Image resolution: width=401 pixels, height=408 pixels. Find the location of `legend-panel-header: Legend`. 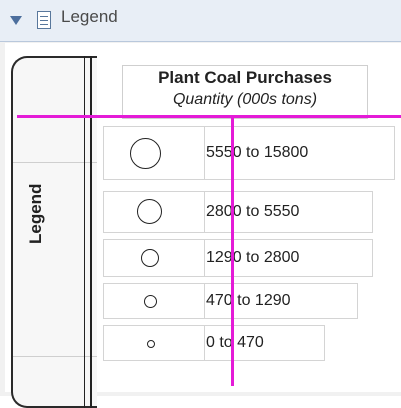

legend-panel-header: Legend is located at coordinates (200, 21).